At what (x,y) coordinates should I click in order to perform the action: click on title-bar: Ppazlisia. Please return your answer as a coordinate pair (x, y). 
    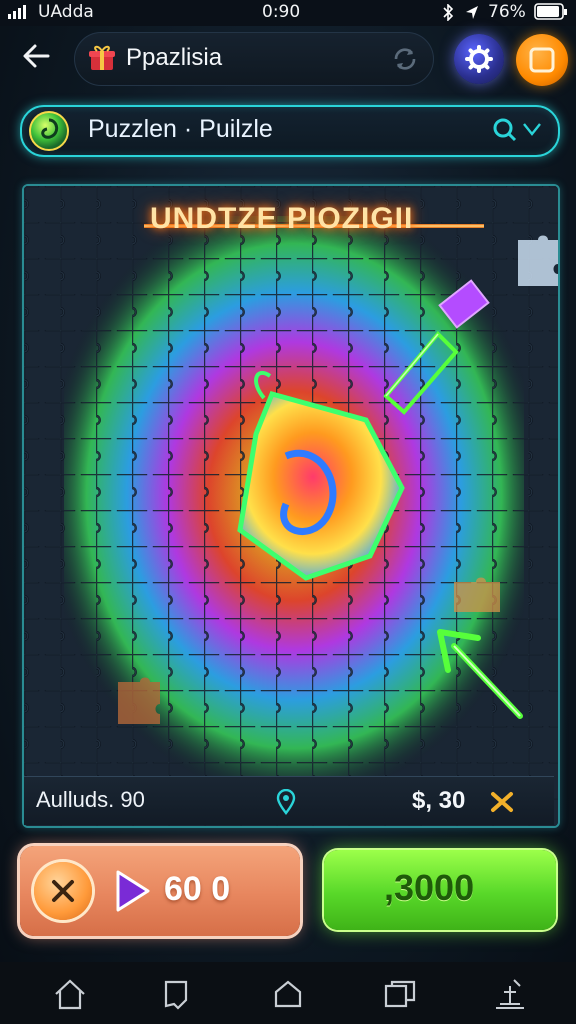
    Looking at the image, I should click on (254, 59).